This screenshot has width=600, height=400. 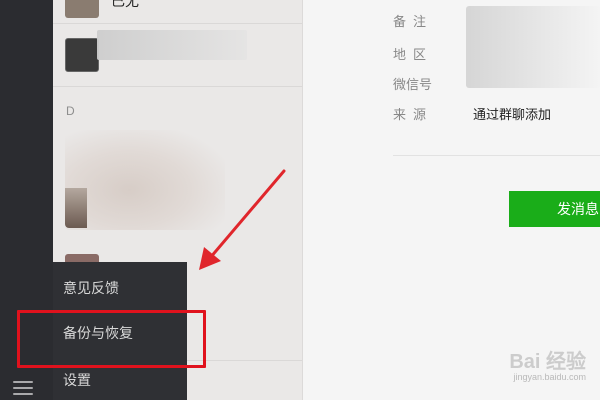 I want to click on watermark-url: jingyan.baidu.com, so click(x=549, y=377).